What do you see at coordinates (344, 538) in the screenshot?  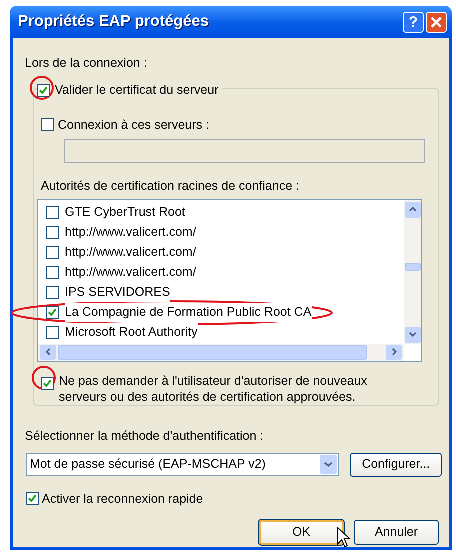 I see `cursor-icon` at bounding box center [344, 538].